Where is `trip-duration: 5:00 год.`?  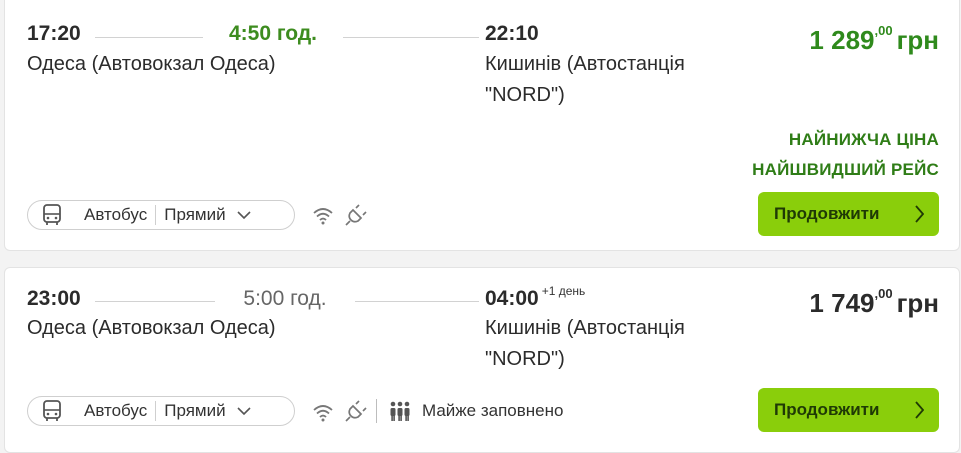
trip-duration: 5:00 год. is located at coordinates (285, 299).